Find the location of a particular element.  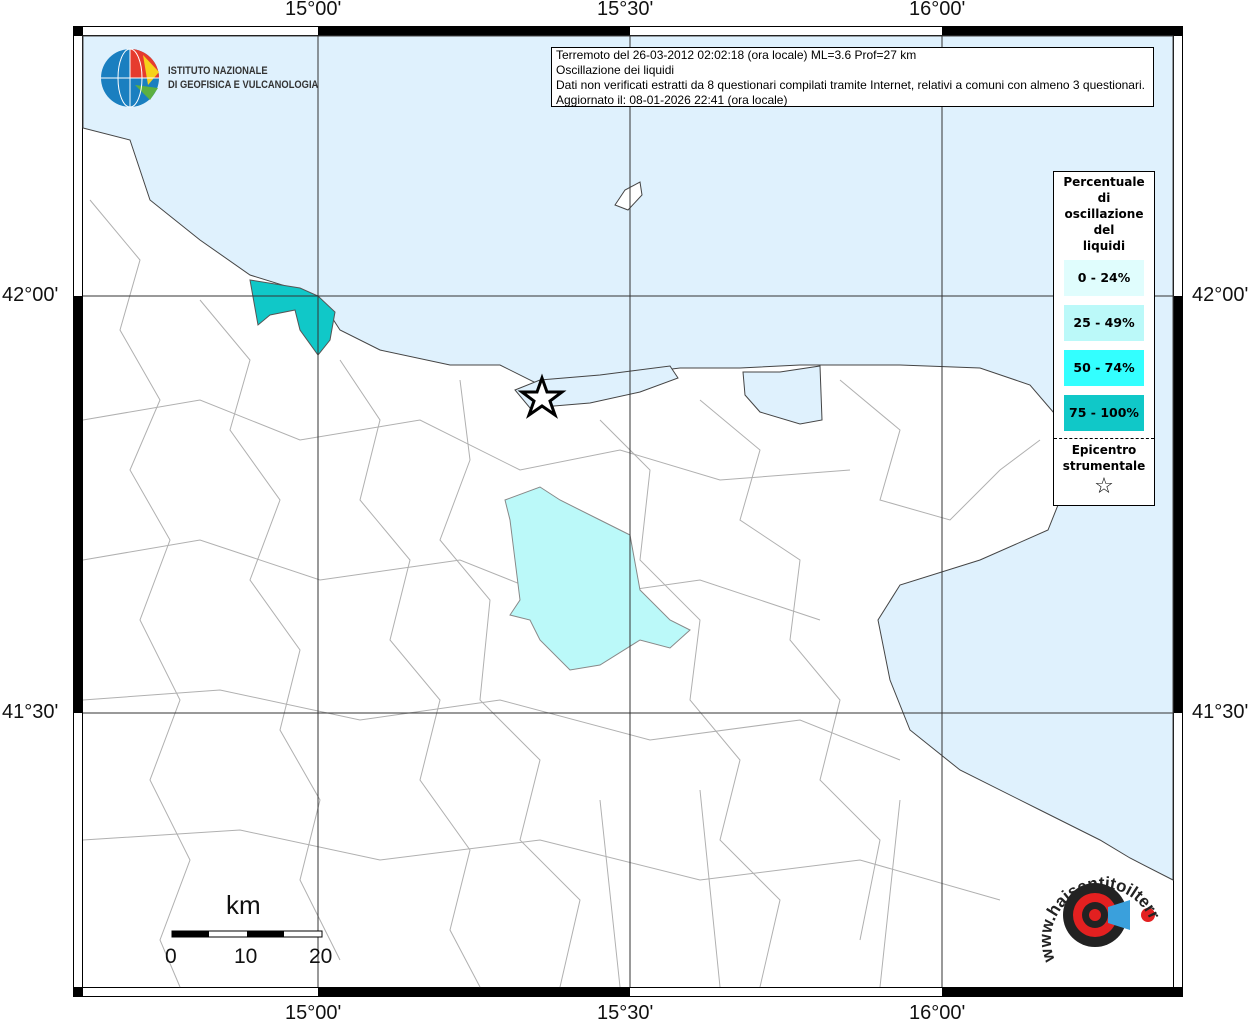

legend-title: Percentuale di oscillazione del liquidi is located at coordinates (1104, 213).